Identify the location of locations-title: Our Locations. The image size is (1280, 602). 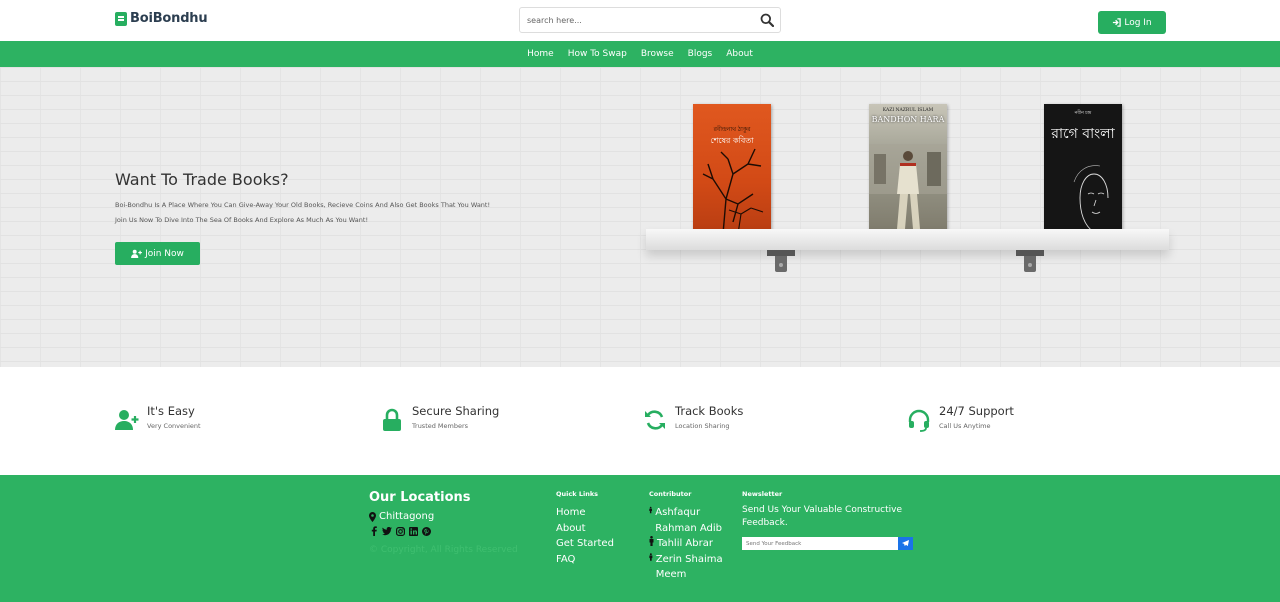
(420, 497).